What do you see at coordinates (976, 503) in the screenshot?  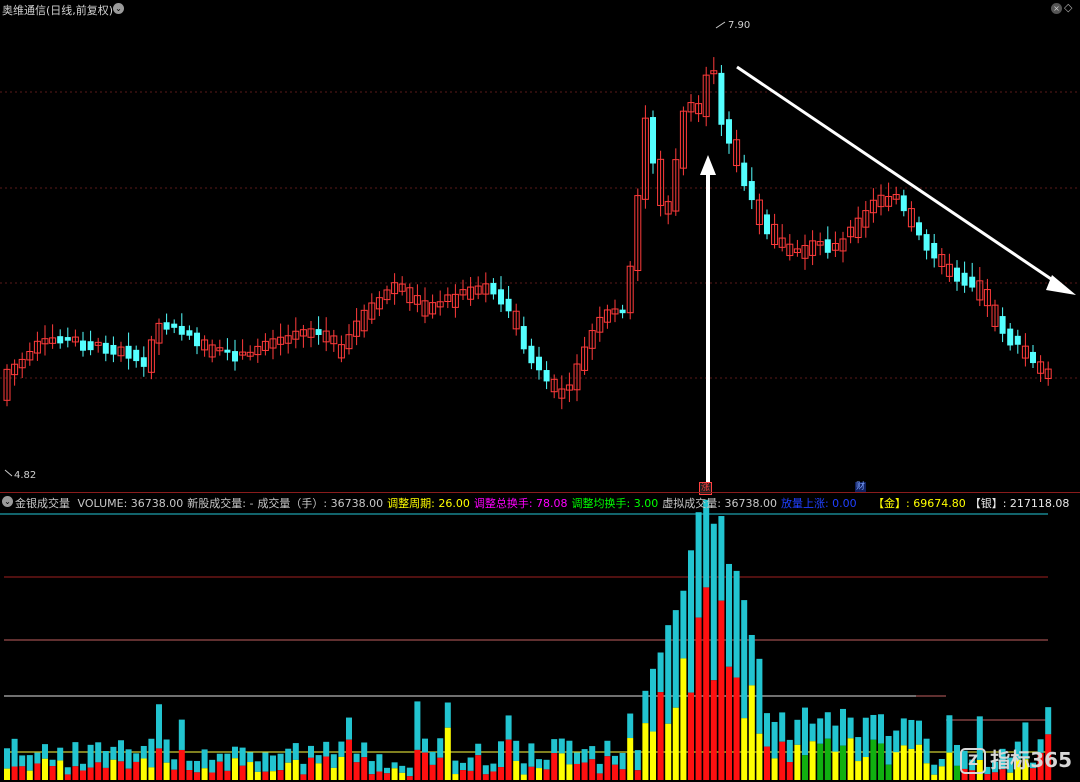 I see `indicator-gold-silver: 【金】: 69674.80【银】: 217118.08【铜】` at bounding box center [976, 503].